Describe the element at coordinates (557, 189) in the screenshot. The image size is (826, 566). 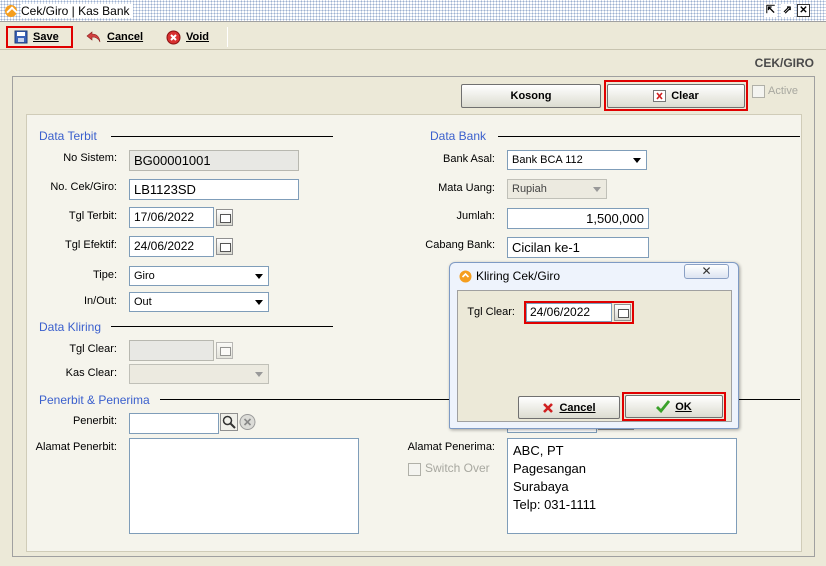
I see `mata-uang-select: Rupiah` at that location.